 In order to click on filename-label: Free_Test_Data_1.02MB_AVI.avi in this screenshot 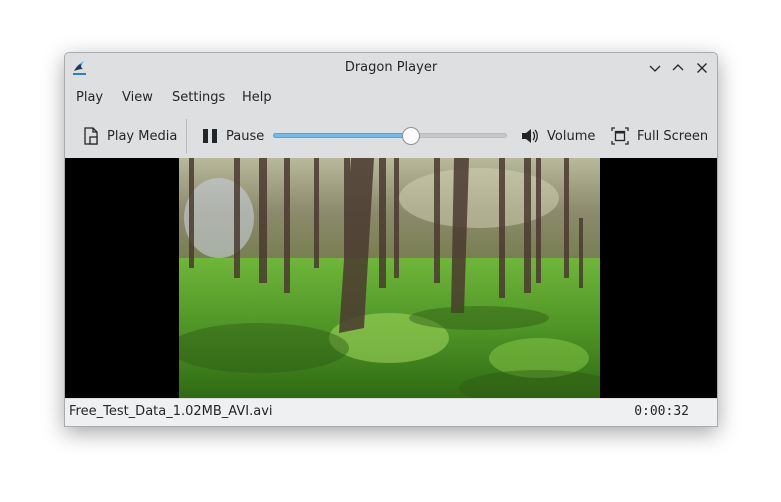, I will do `click(171, 411)`.